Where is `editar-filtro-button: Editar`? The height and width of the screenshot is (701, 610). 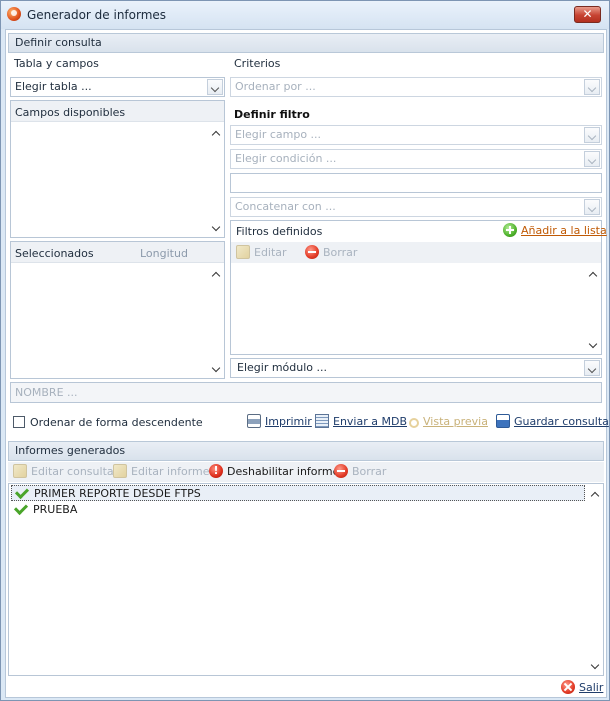
editar-filtro-button: Editar is located at coordinates (261, 253).